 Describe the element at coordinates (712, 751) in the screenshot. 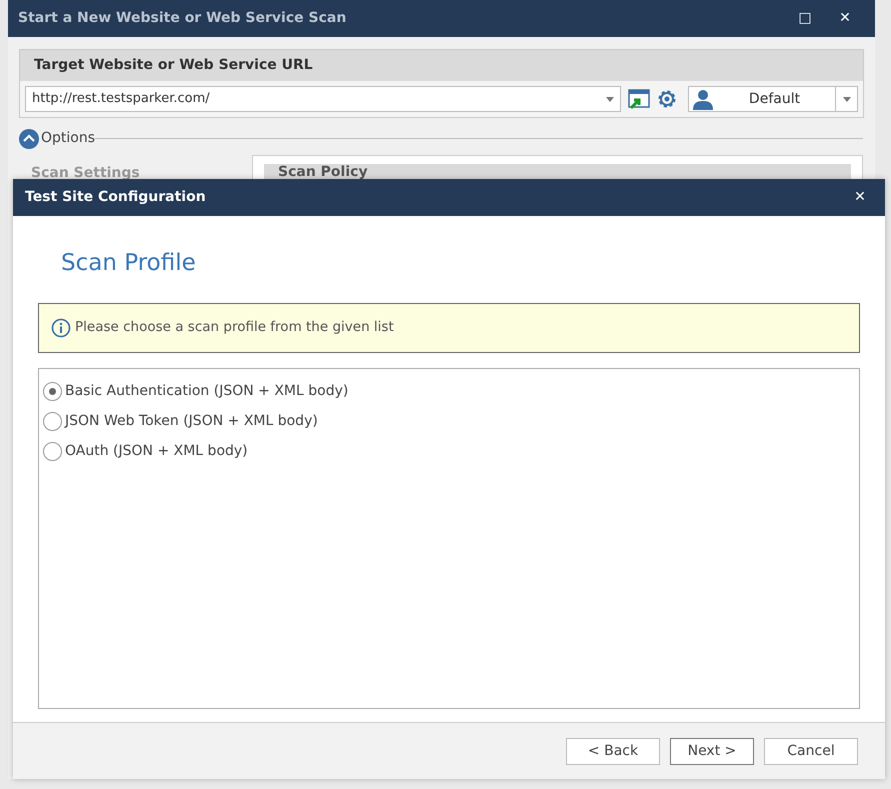

I see `dialog-button: Next >` at that location.